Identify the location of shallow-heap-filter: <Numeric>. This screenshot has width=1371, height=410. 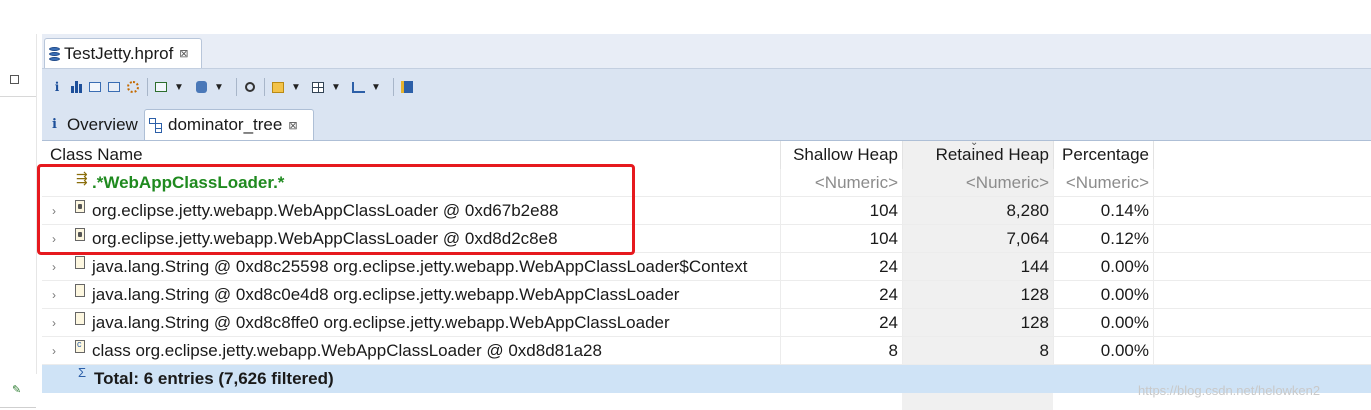
(841, 182).